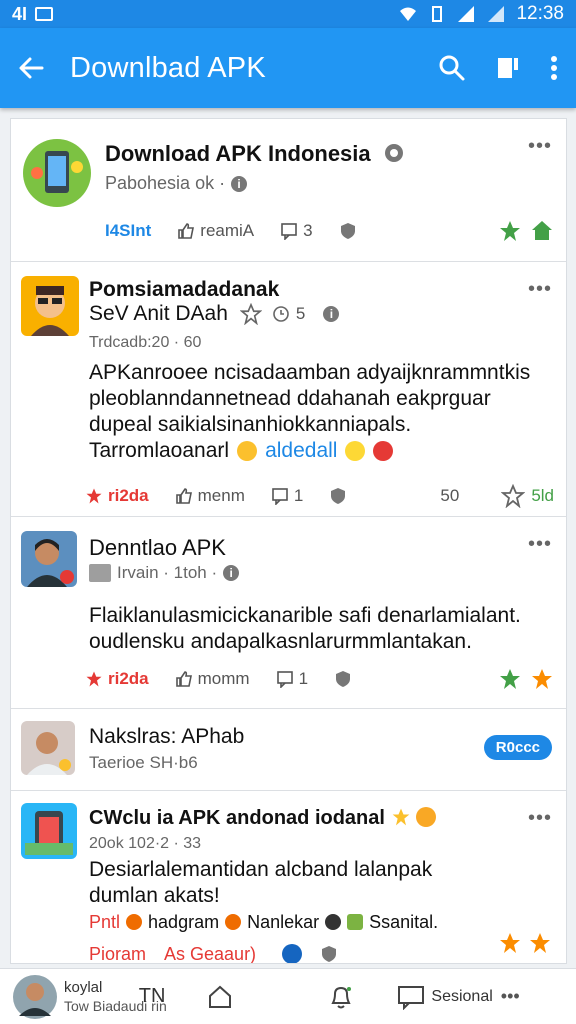 The width and height of the screenshot is (576, 1024). What do you see at coordinates (210, 952) in the screenshot?
I see `tag-6: As Geaaur)` at bounding box center [210, 952].